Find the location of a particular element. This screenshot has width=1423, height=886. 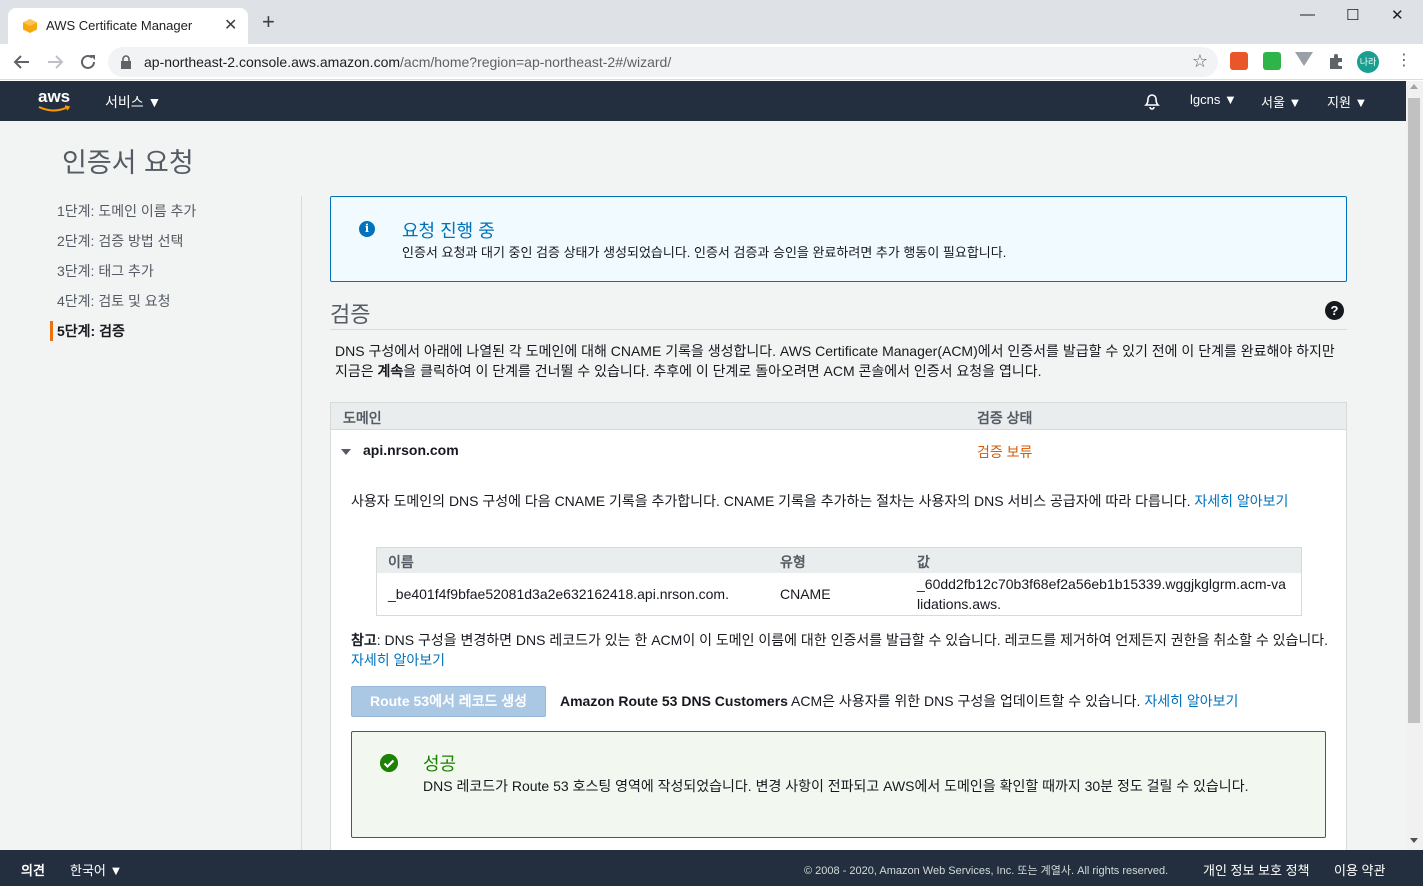

column-name: 이름 is located at coordinates (401, 562).